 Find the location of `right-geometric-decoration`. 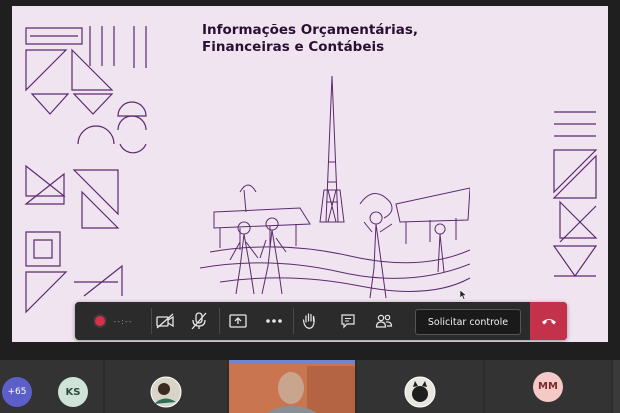

right-geometric-decoration is located at coordinates (575, 194).